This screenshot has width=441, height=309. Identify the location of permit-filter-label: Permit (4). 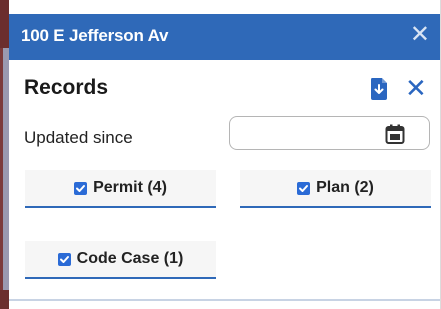
(130, 187).